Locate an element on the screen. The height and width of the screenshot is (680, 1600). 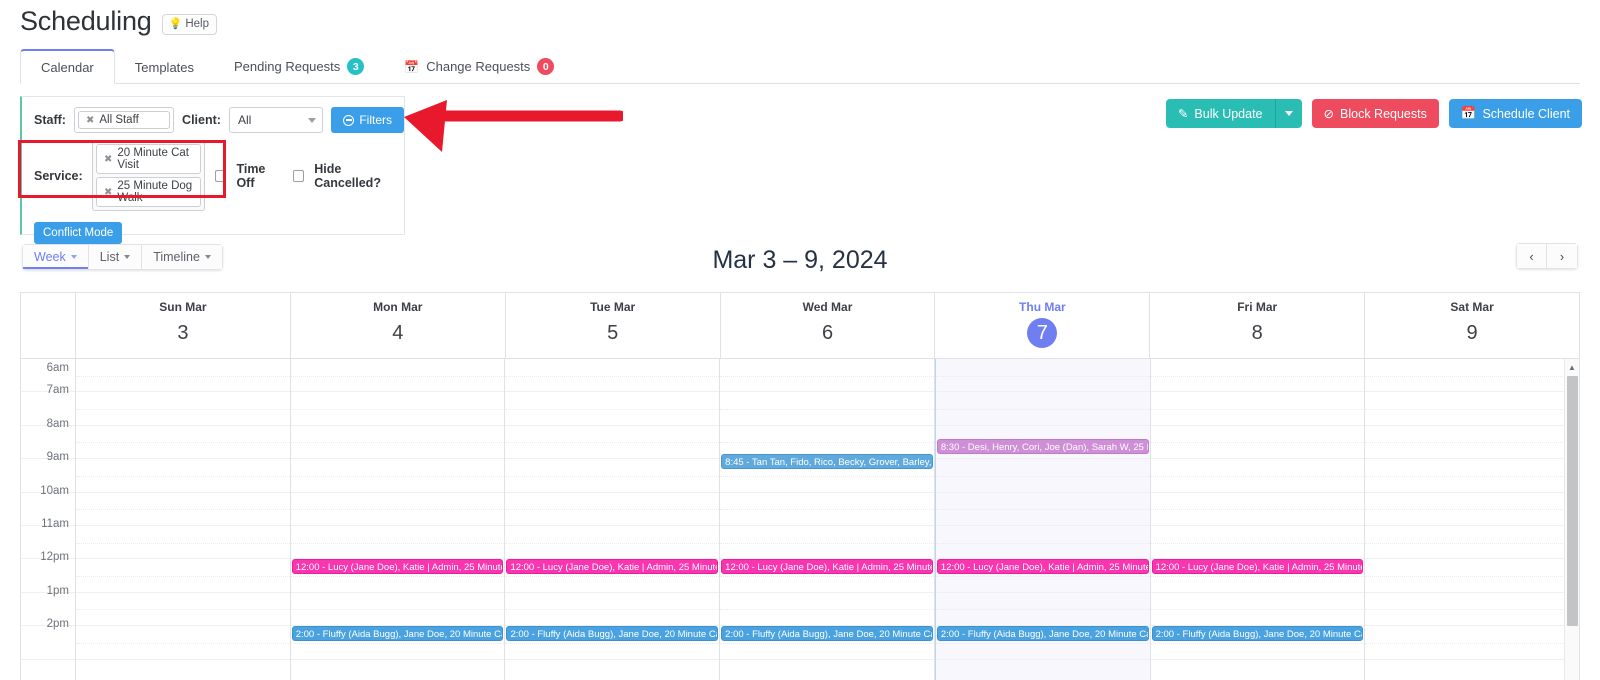
day-header-8: Fri Mar 8 is located at coordinates (1258, 325).